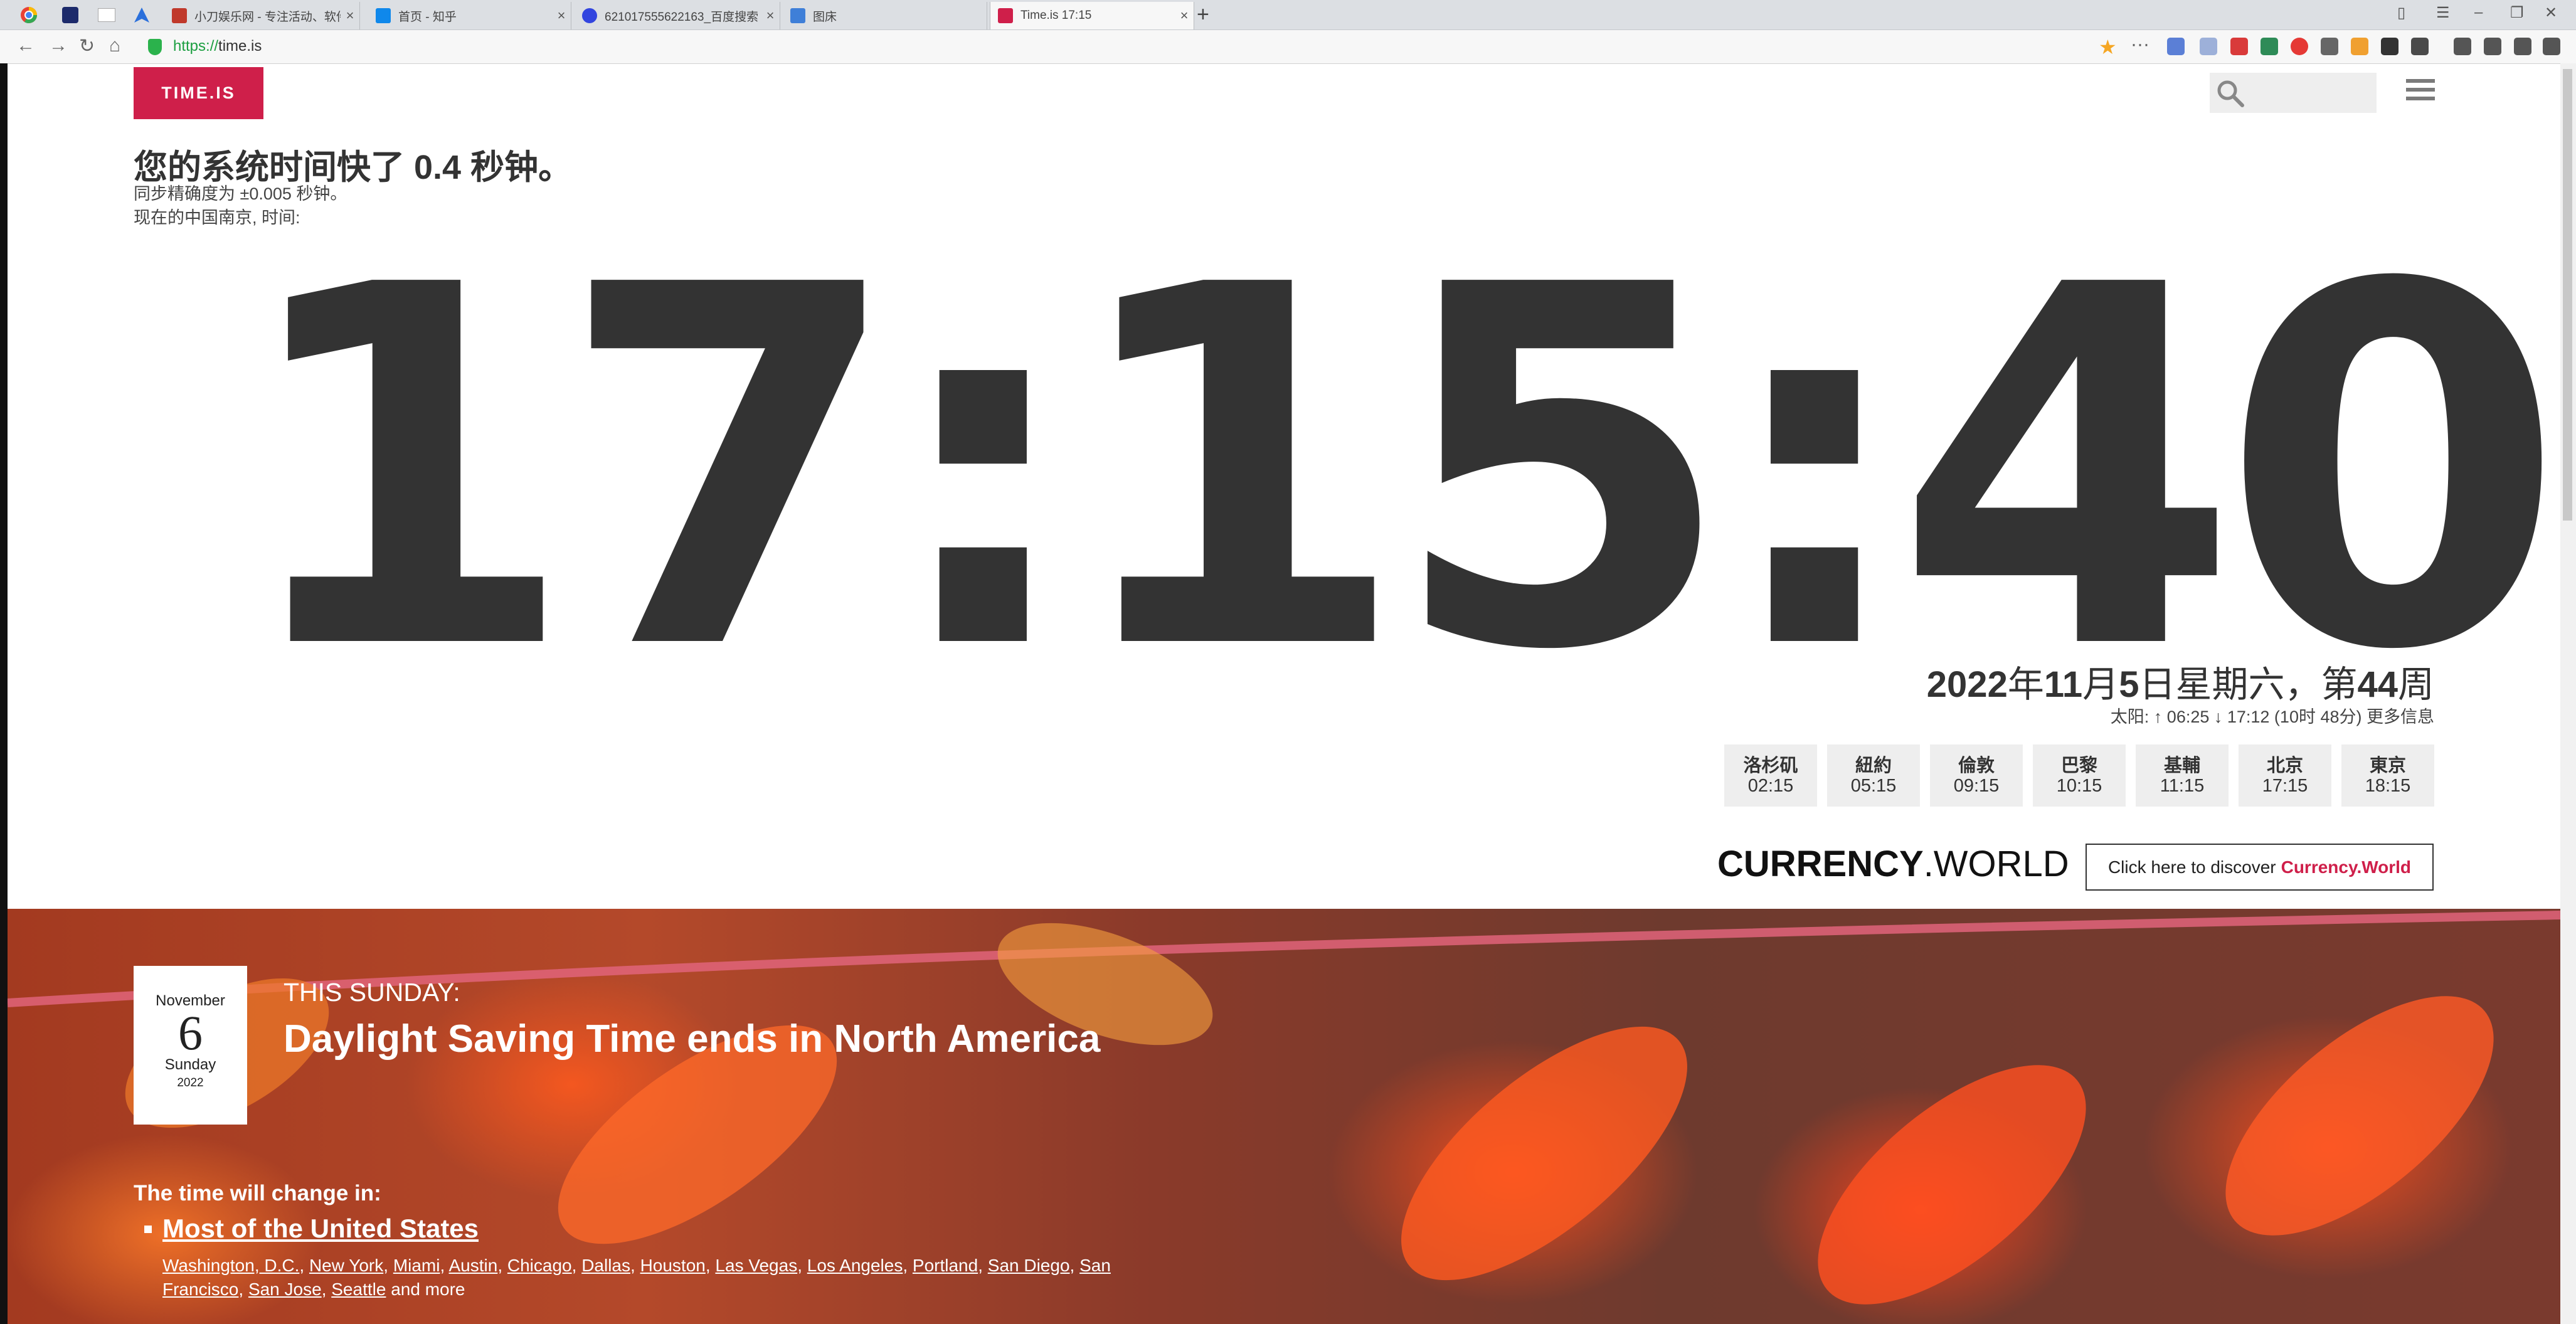  Describe the element at coordinates (2443, 13) in the screenshot. I see `menu-icon: ☰` at that location.